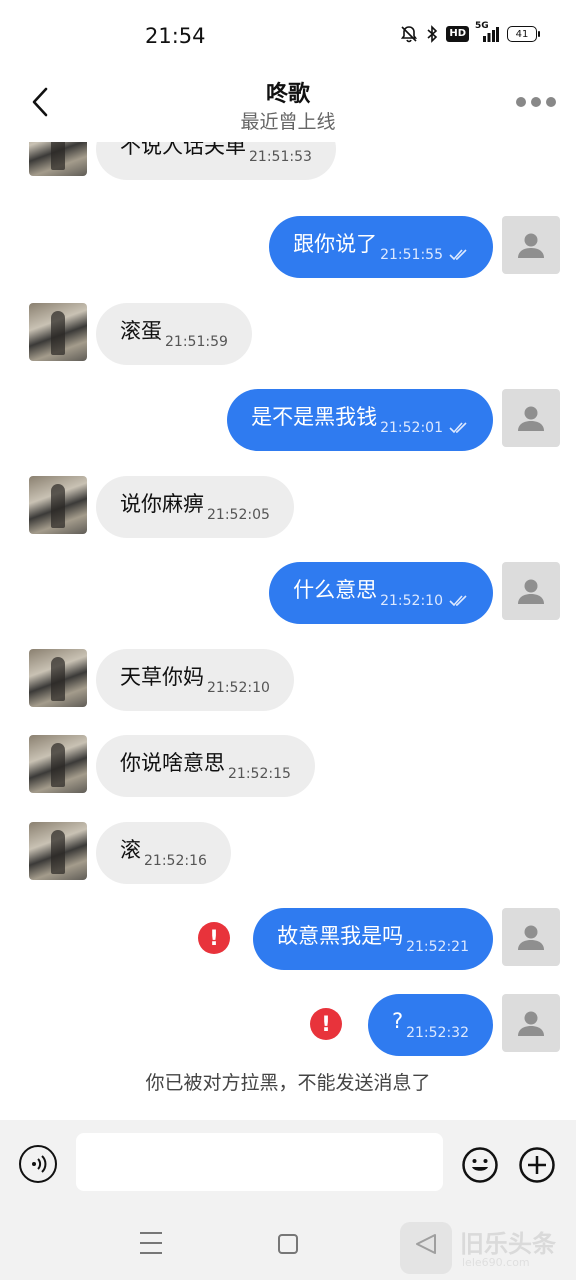 The image size is (576, 1280). I want to click on message-time: 21:52:16, so click(175, 861).